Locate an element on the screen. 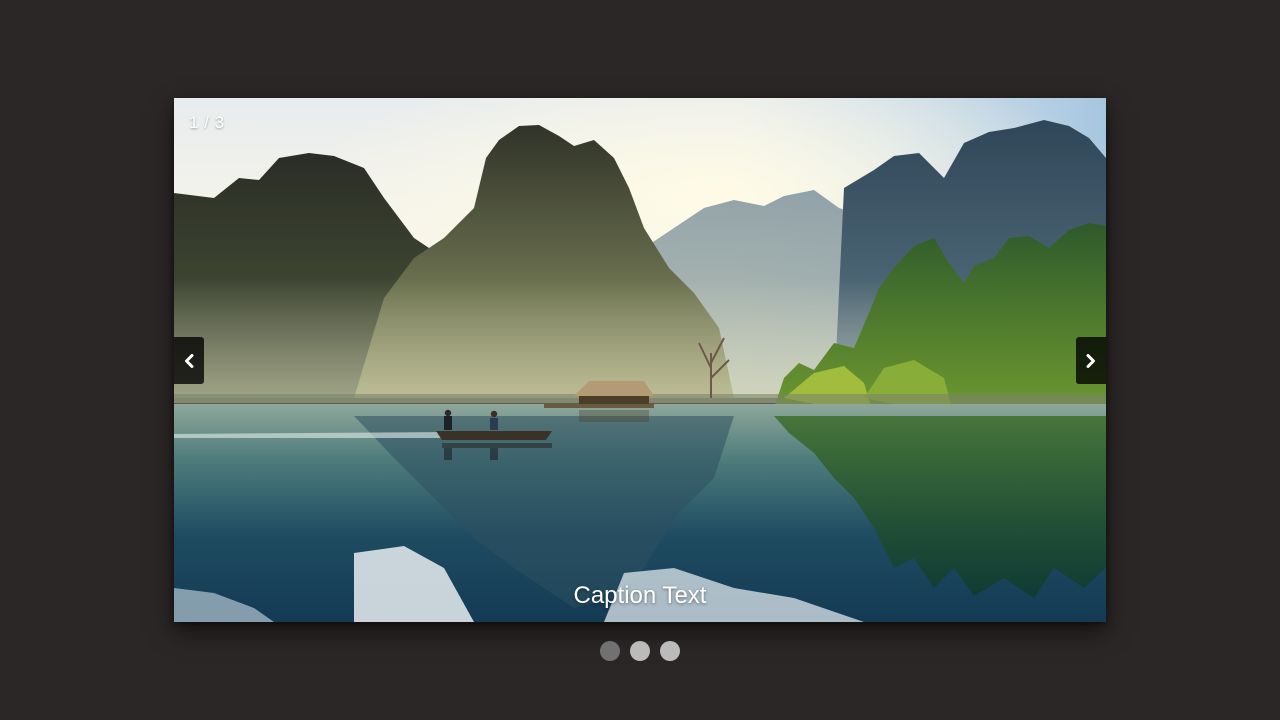 The image size is (1280, 720). slide-counter: 1 / 3 is located at coordinates (207, 122).